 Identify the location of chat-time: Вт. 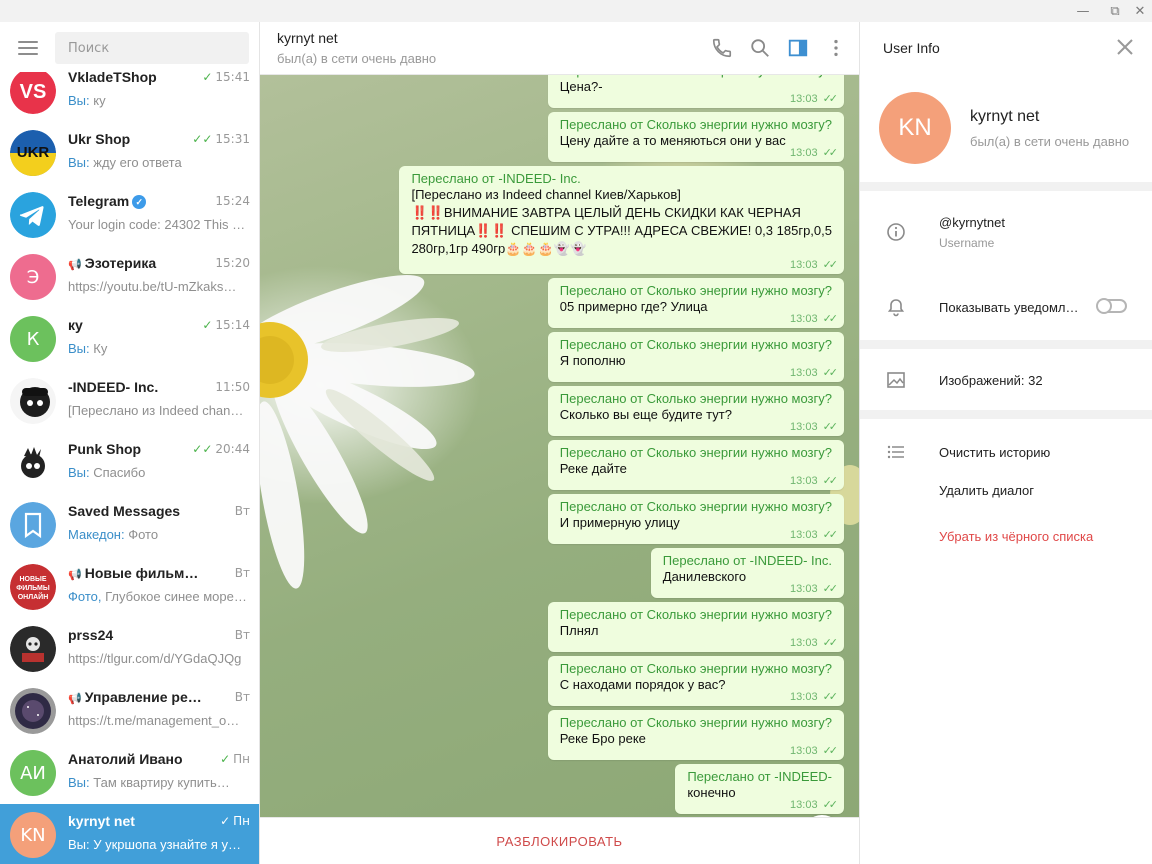
(242, 697).